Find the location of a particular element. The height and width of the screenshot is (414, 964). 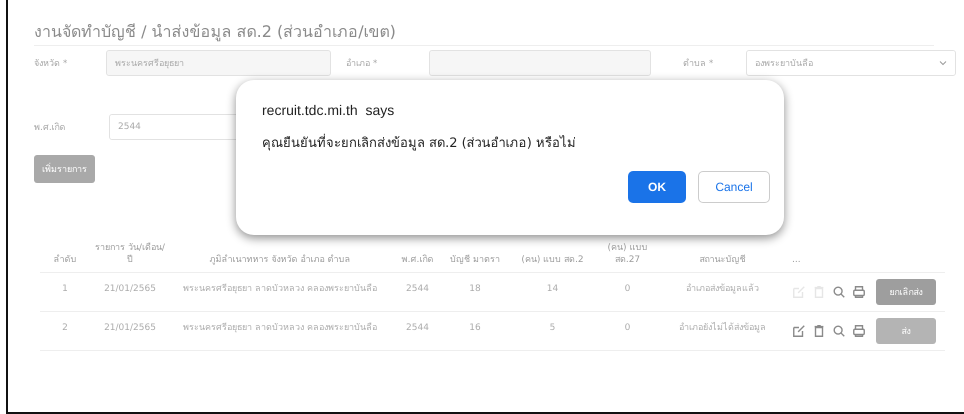

column-header: บัญชี มาตรา is located at coordinates (475, 261).